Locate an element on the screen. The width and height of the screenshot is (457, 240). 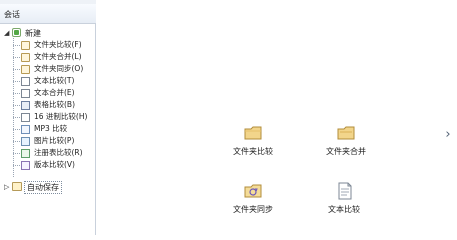
text-merge-icon is located at coordinates (25, 93).